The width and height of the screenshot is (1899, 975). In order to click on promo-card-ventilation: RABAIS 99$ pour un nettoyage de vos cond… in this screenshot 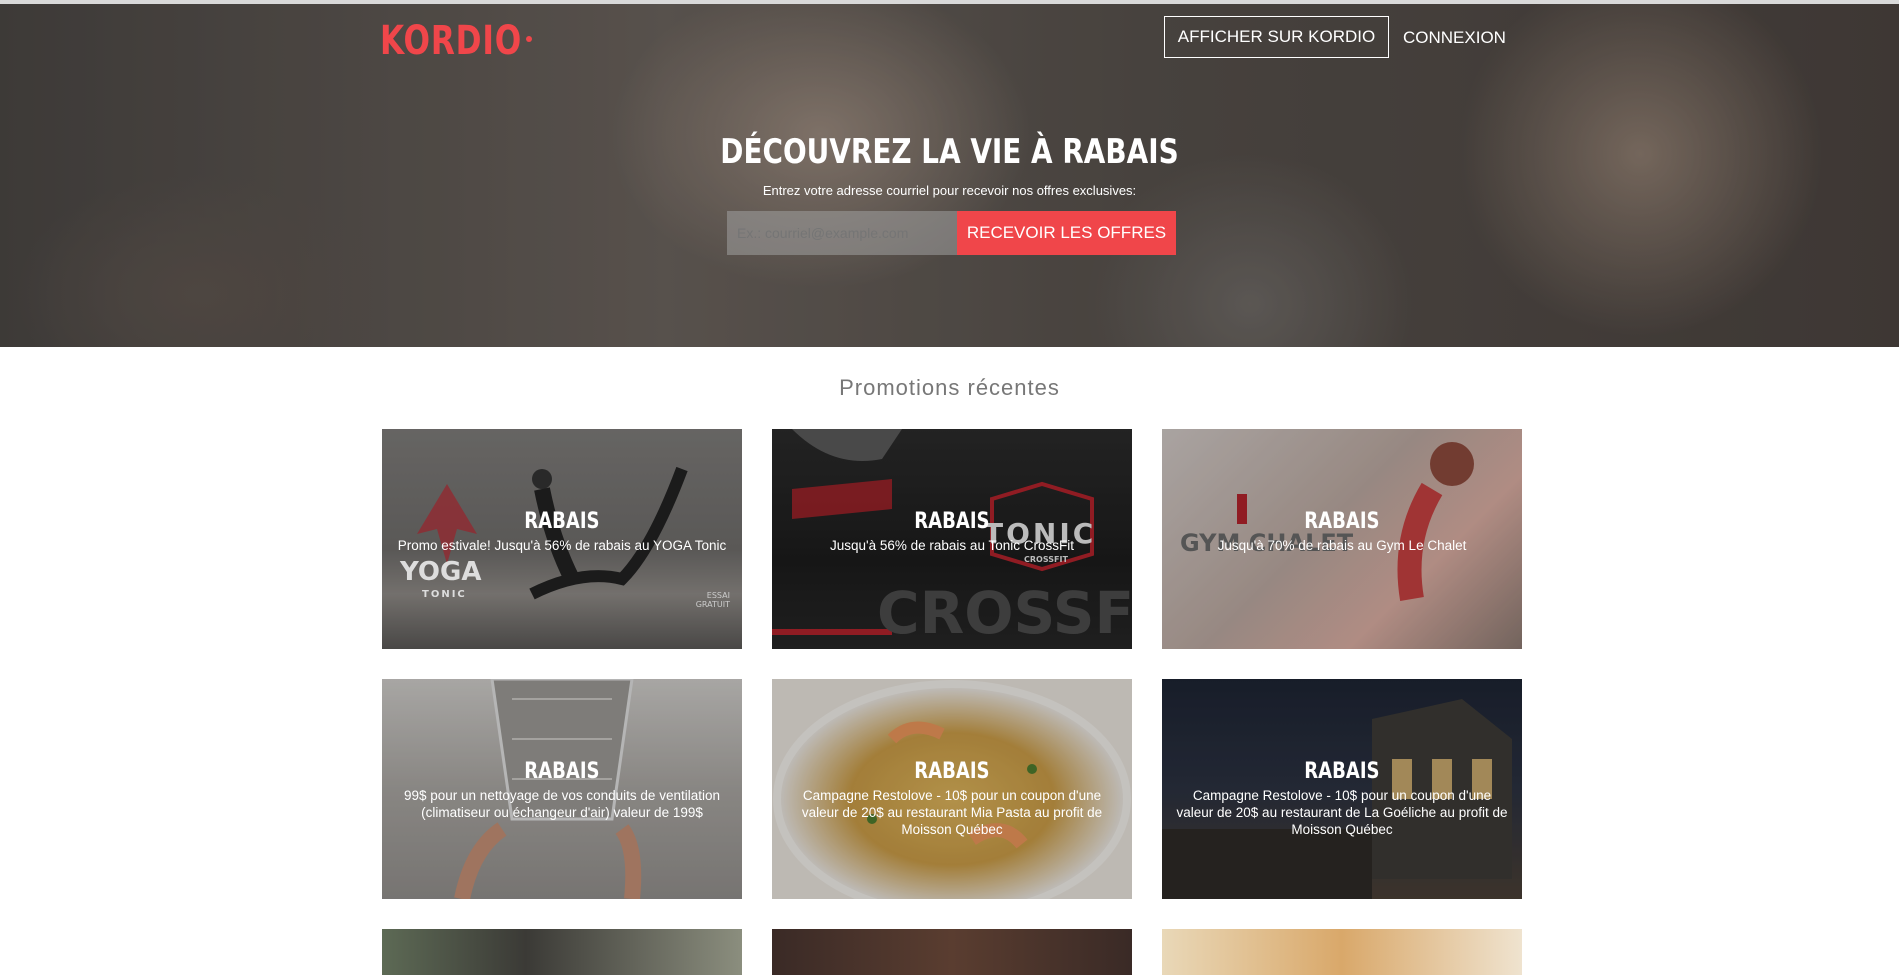, I will do `click(562, 789)`.